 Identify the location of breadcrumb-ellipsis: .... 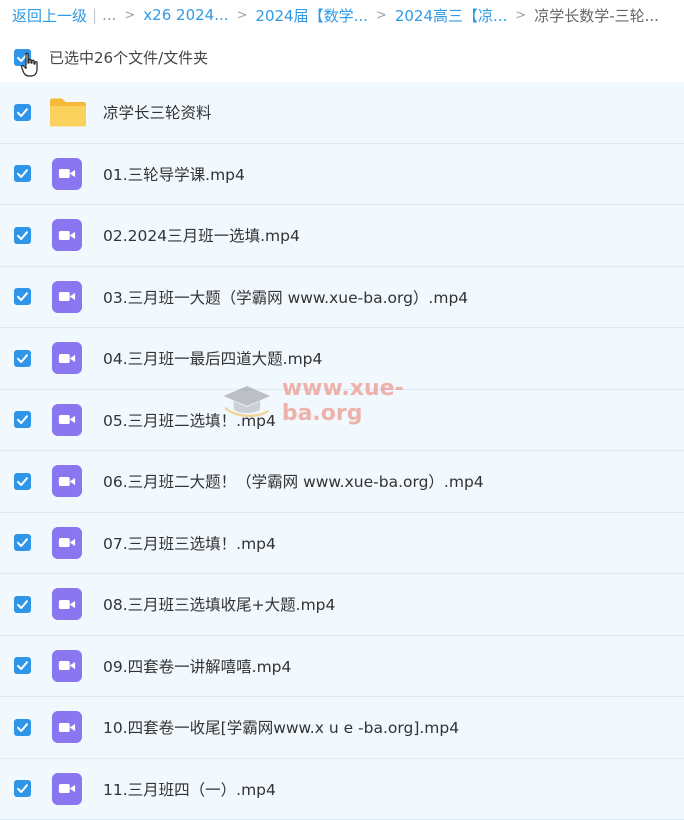
(109, 15).